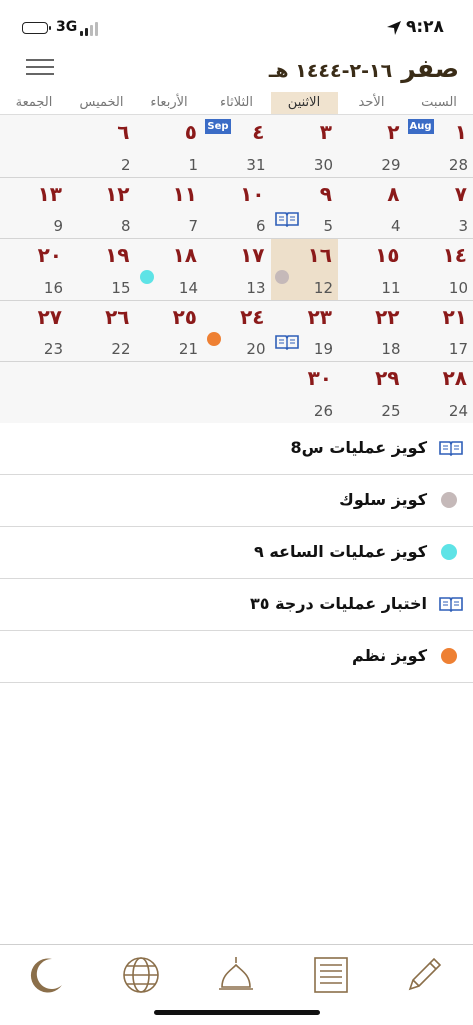 The height and width of the screenshot is (1025, 473). Describe the element at coordinates (393, 132) in the screenshot. I see `hijri-day-number: ٢` at that location.